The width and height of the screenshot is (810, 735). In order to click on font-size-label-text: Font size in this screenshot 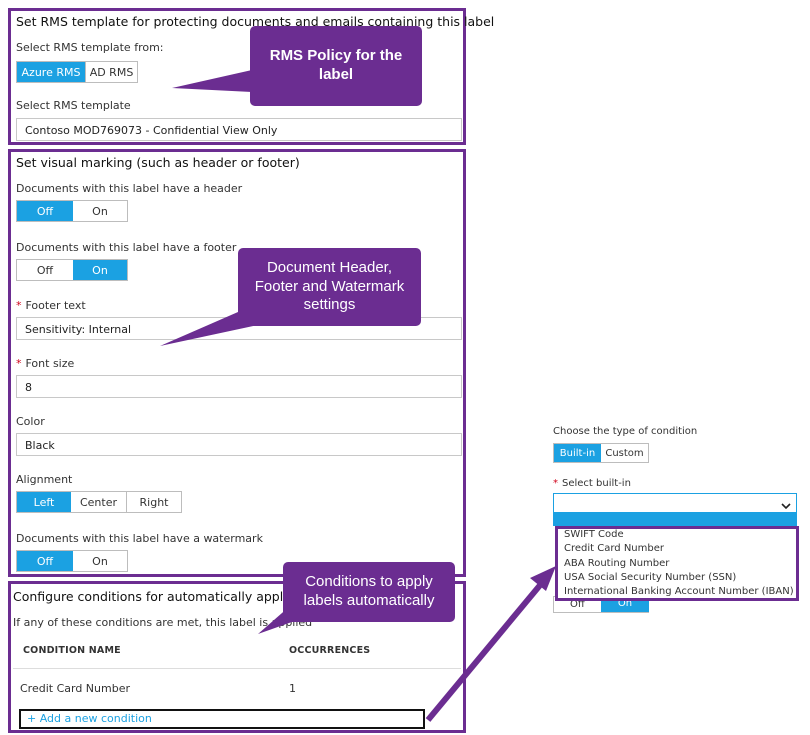, I will do `click(50, 363)`.